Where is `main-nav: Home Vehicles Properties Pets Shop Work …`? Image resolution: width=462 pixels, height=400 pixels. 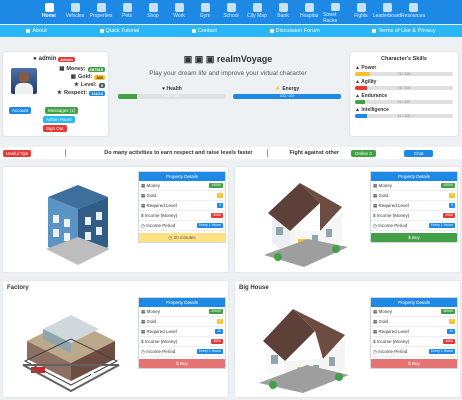
main-nav: Home Vehicles Properties Pets Shop Work … is located at coordinates (231, 12).